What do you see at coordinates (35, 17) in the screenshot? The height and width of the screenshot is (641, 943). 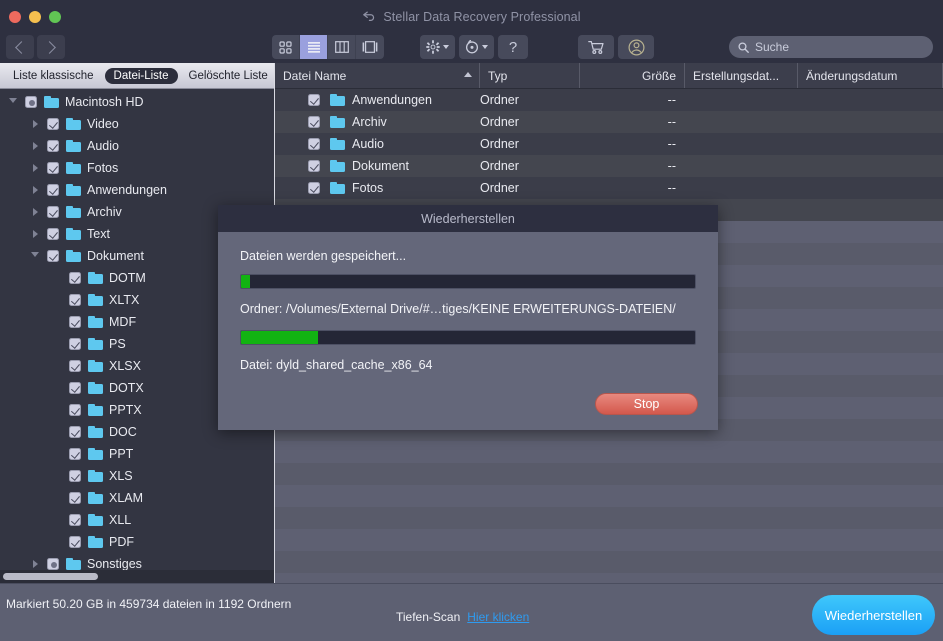 I see `minimize-button` at bounding box center [35, 17].